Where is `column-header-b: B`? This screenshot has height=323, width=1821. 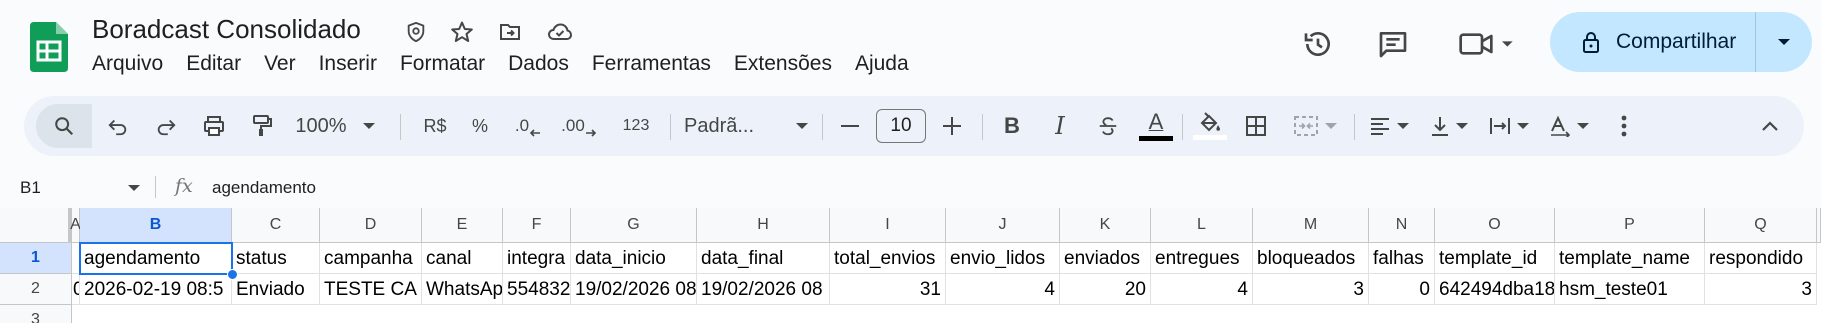 column-header-b: B is located at coordinates (156, 225).